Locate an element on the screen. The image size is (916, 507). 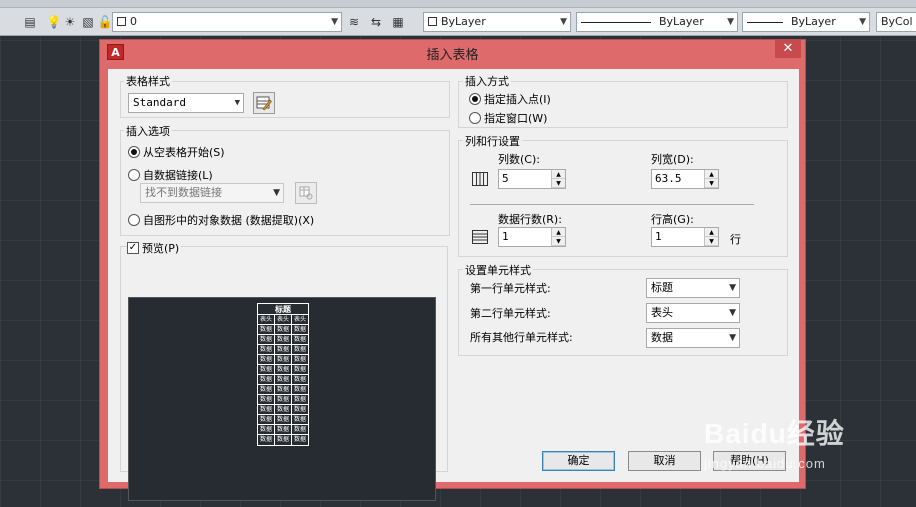
insert-options-group-label: 插入选项 is located at coordinates (148, 131).